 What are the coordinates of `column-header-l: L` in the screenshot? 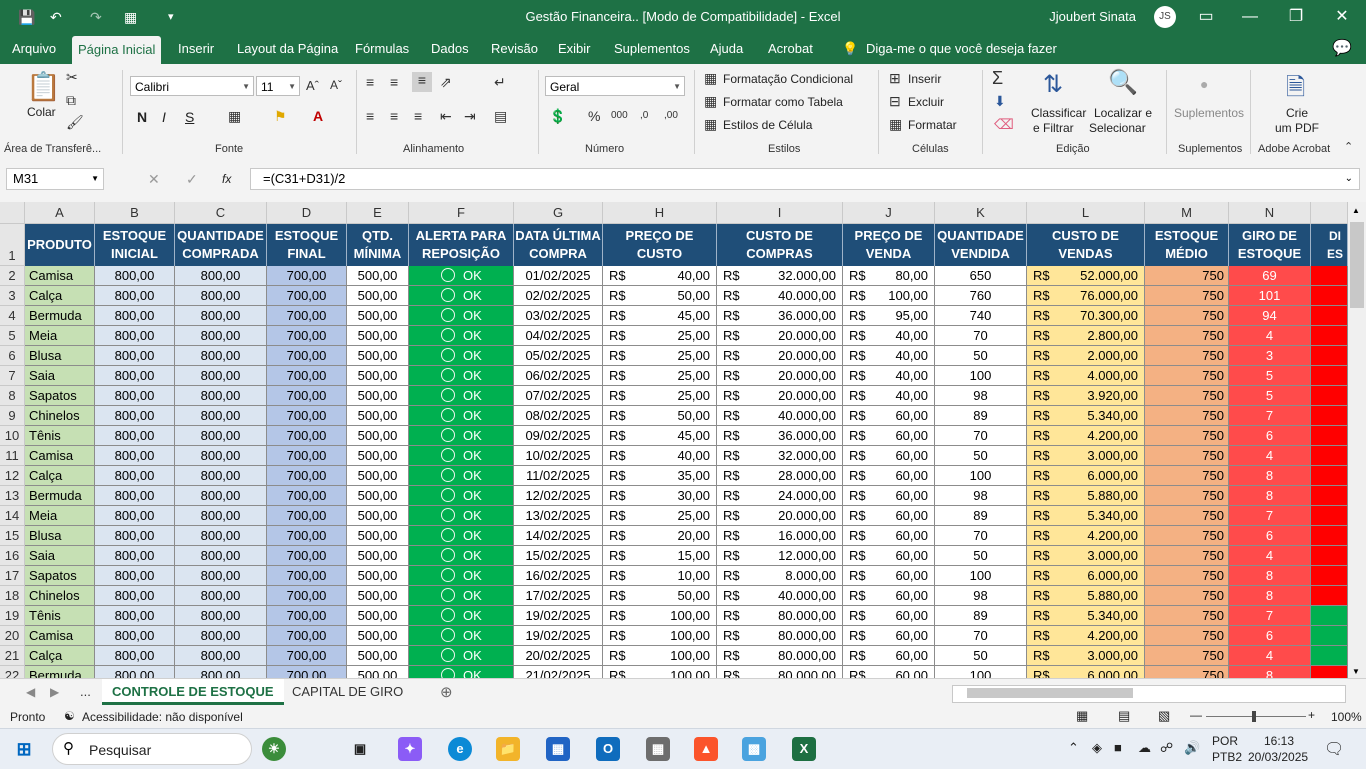 It's located at (1086, 213).